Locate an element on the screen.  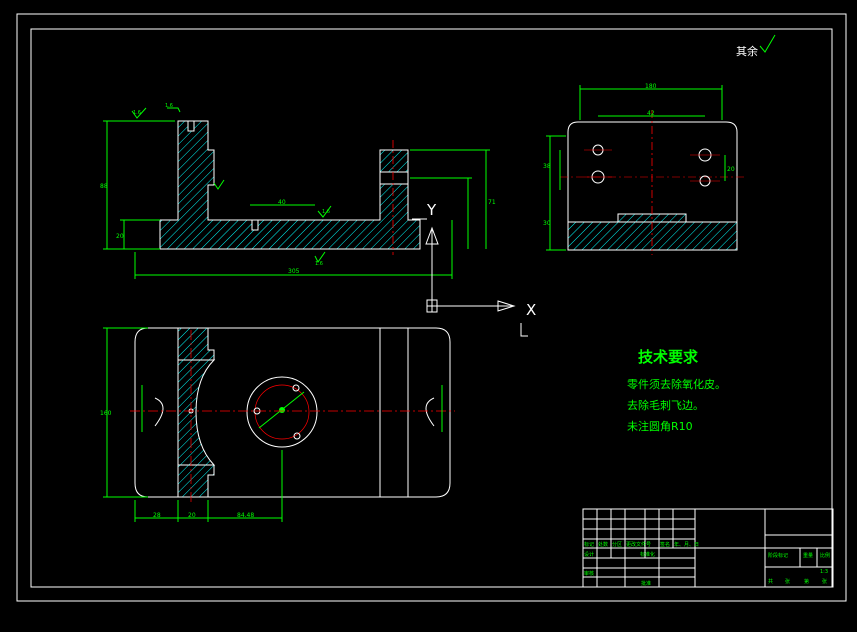
svg-text: 第 is located at coordinates (806, 581).